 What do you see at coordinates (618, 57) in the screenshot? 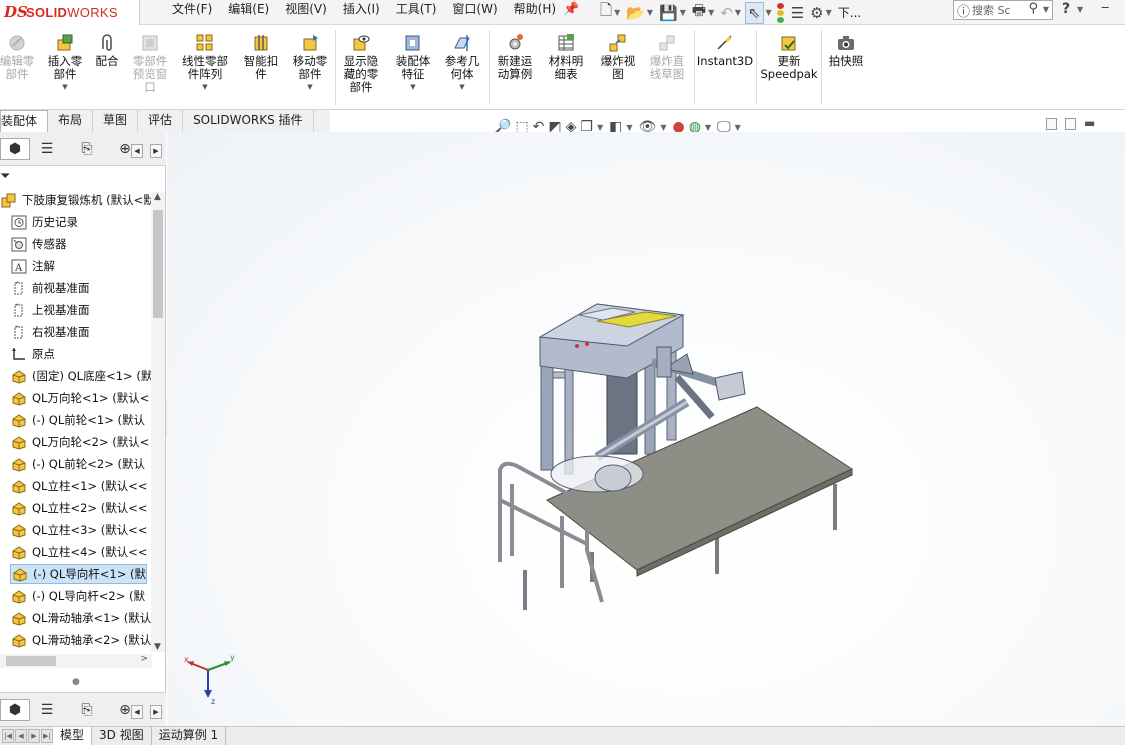
I see `exploded-view-button: 爆炸视 图` at bounding box center [618, 57].